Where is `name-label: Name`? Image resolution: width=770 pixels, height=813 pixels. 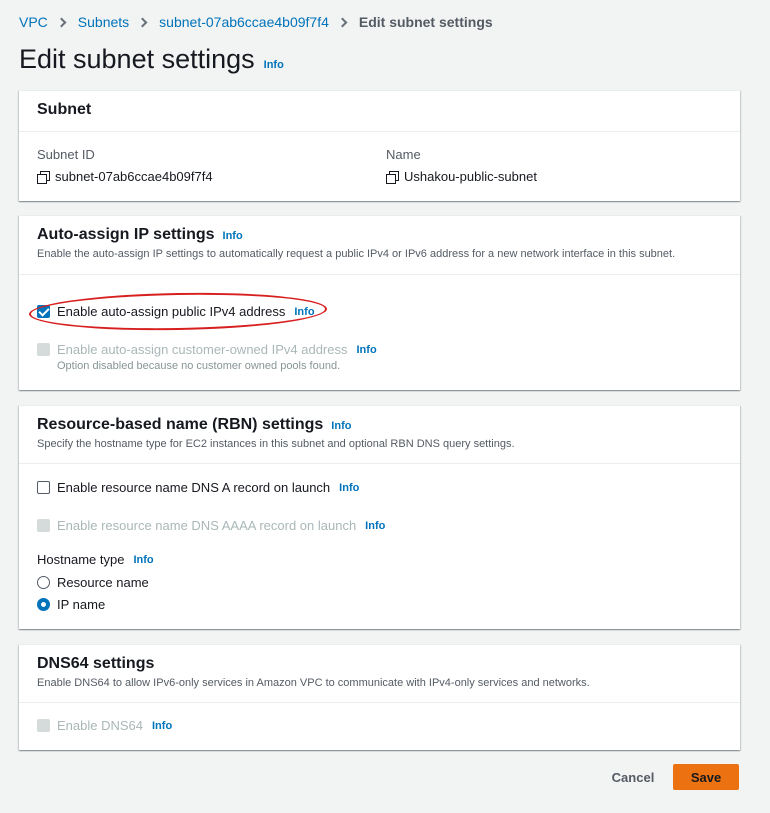
name-label: Name is located at coordinates (403, 154).